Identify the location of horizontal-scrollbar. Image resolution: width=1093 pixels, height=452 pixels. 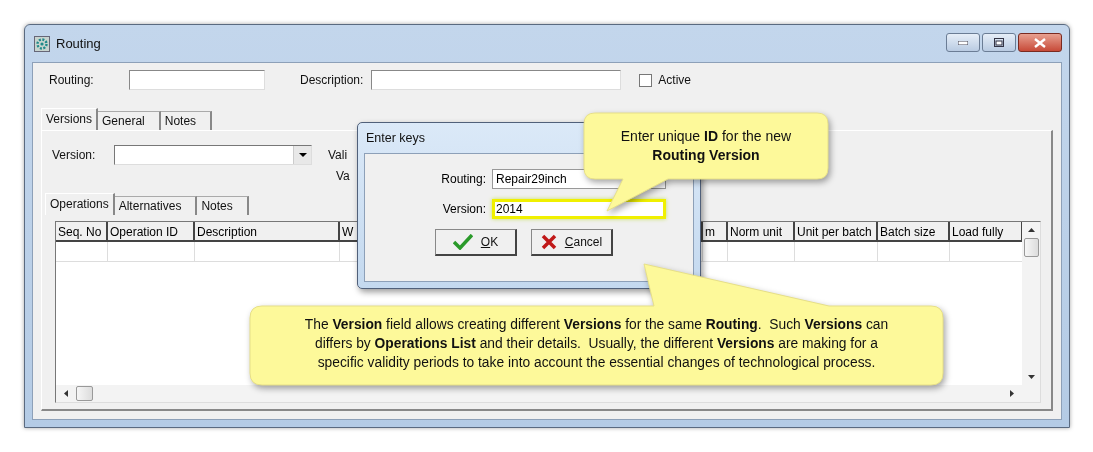
(539, 393).